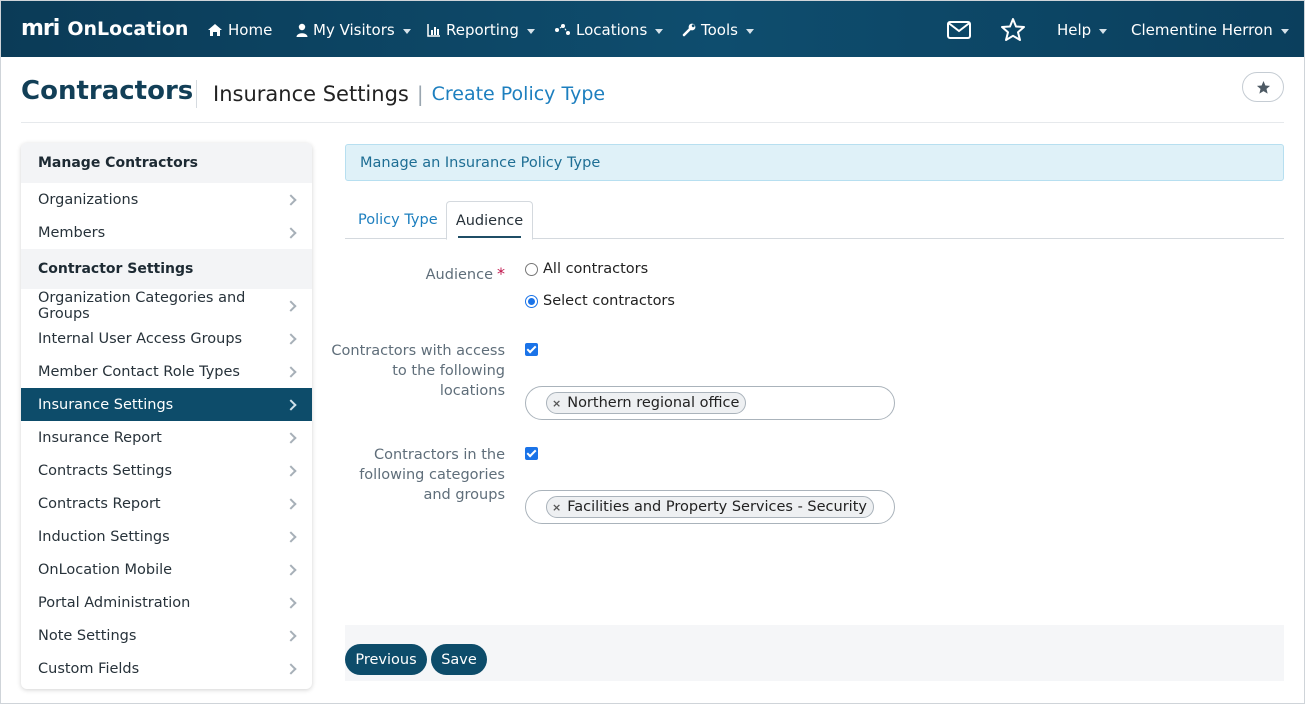 The image size is (1305, 704). I want to click on sidebar-item-custom-fields: Custom Fields, so click(166, 668).